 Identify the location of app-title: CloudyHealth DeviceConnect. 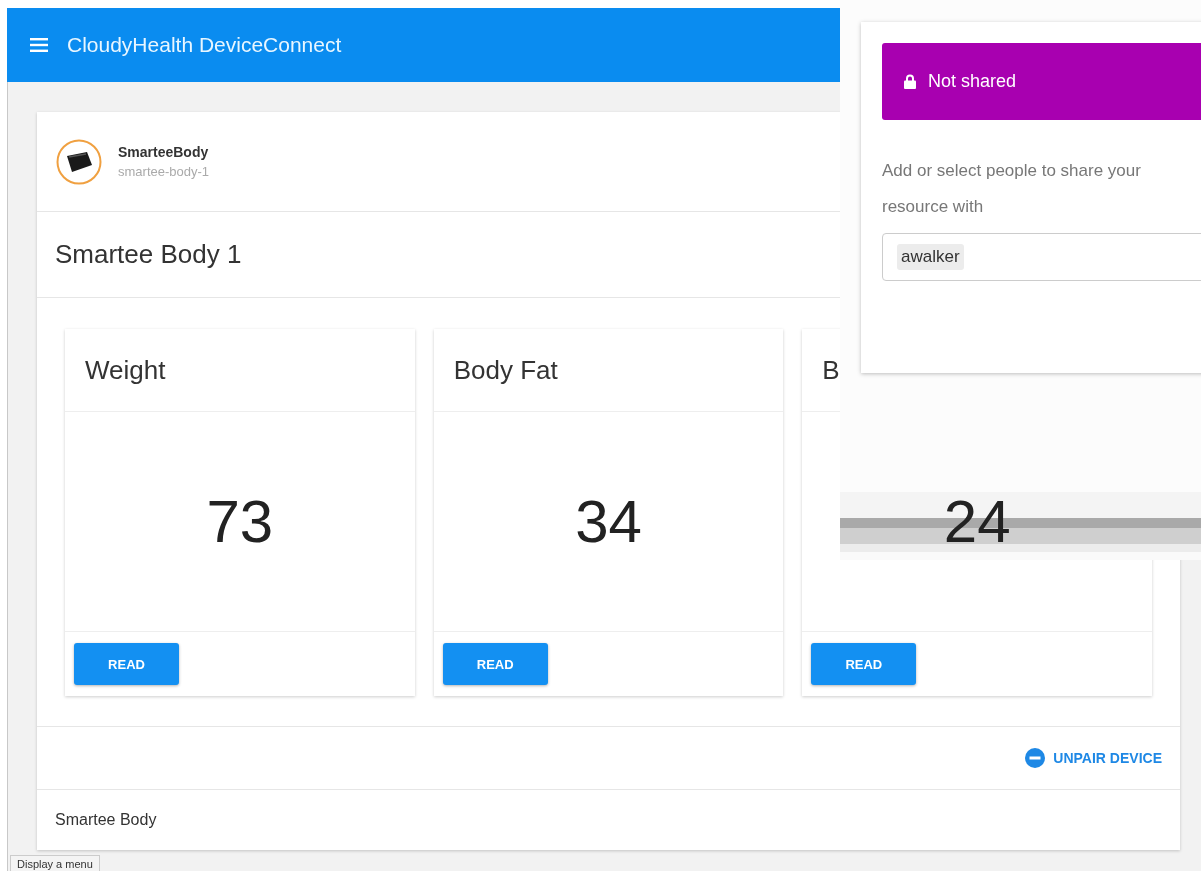
(204, 45).